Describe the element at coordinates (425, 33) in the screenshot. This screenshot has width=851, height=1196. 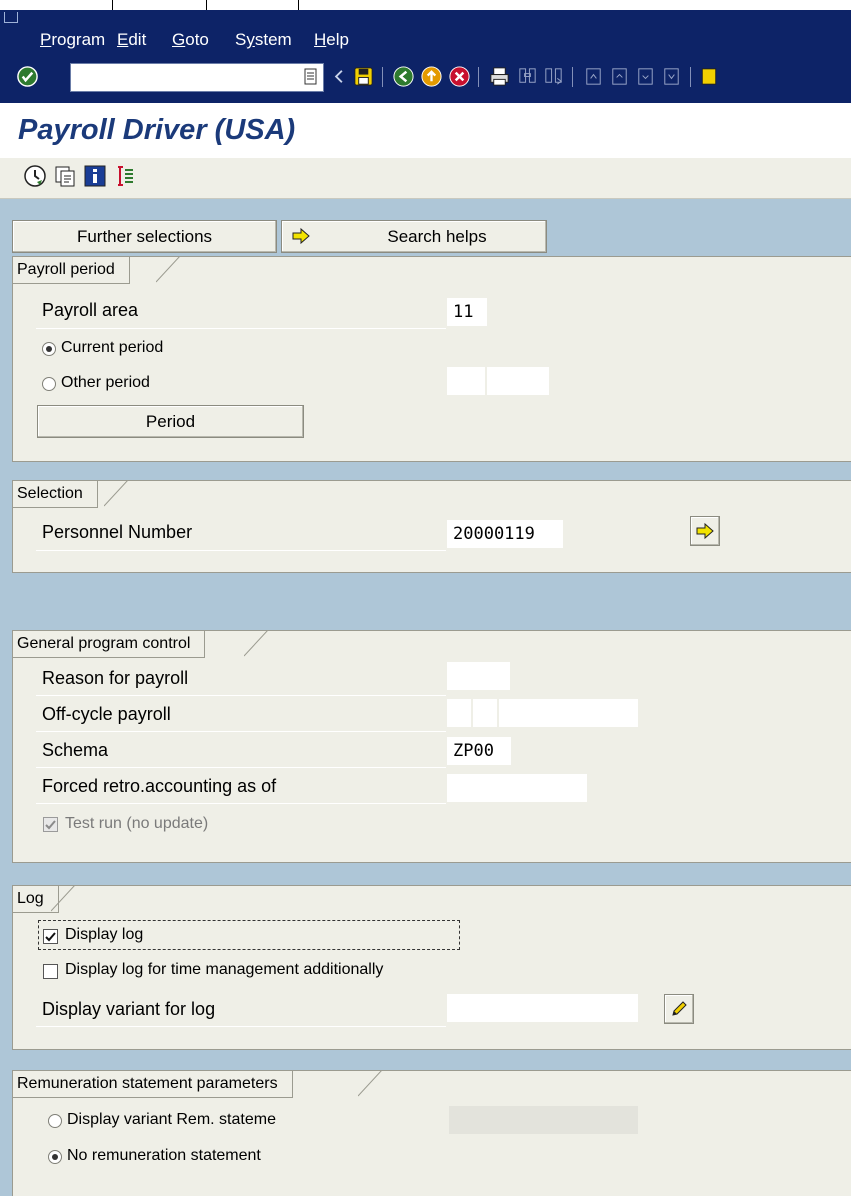
I see `menu-bar: Program Edit Goto System Help` at that location.